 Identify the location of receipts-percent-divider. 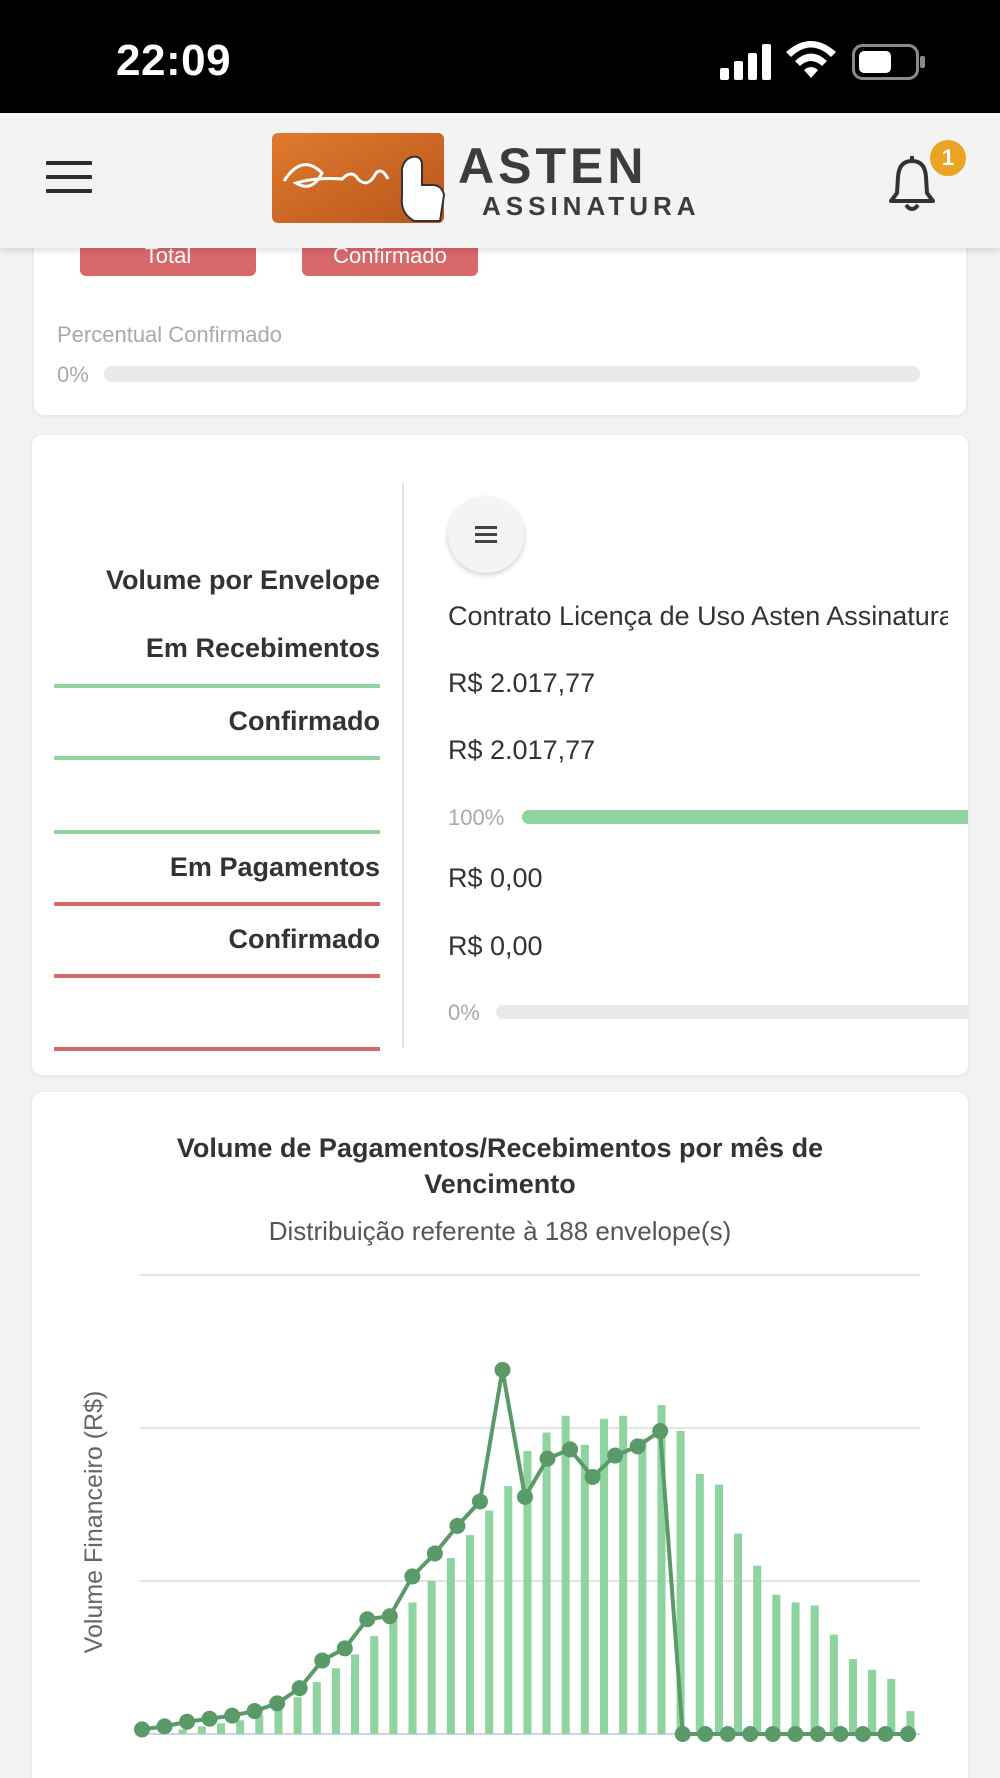
(217, 832).